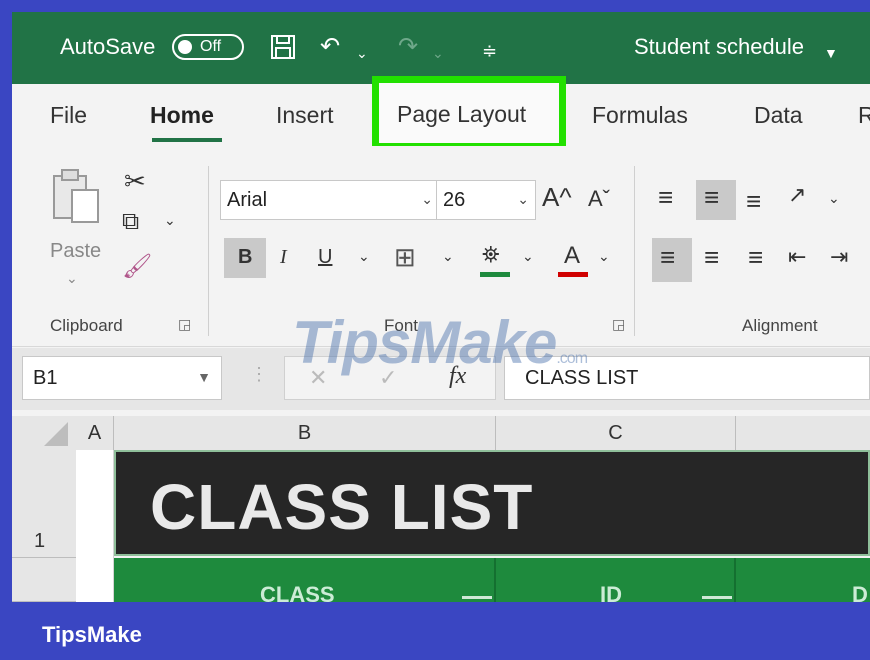 The width and height of the screenshot is (870, 660). I want to click on underline-button: U, so click(325, 257).